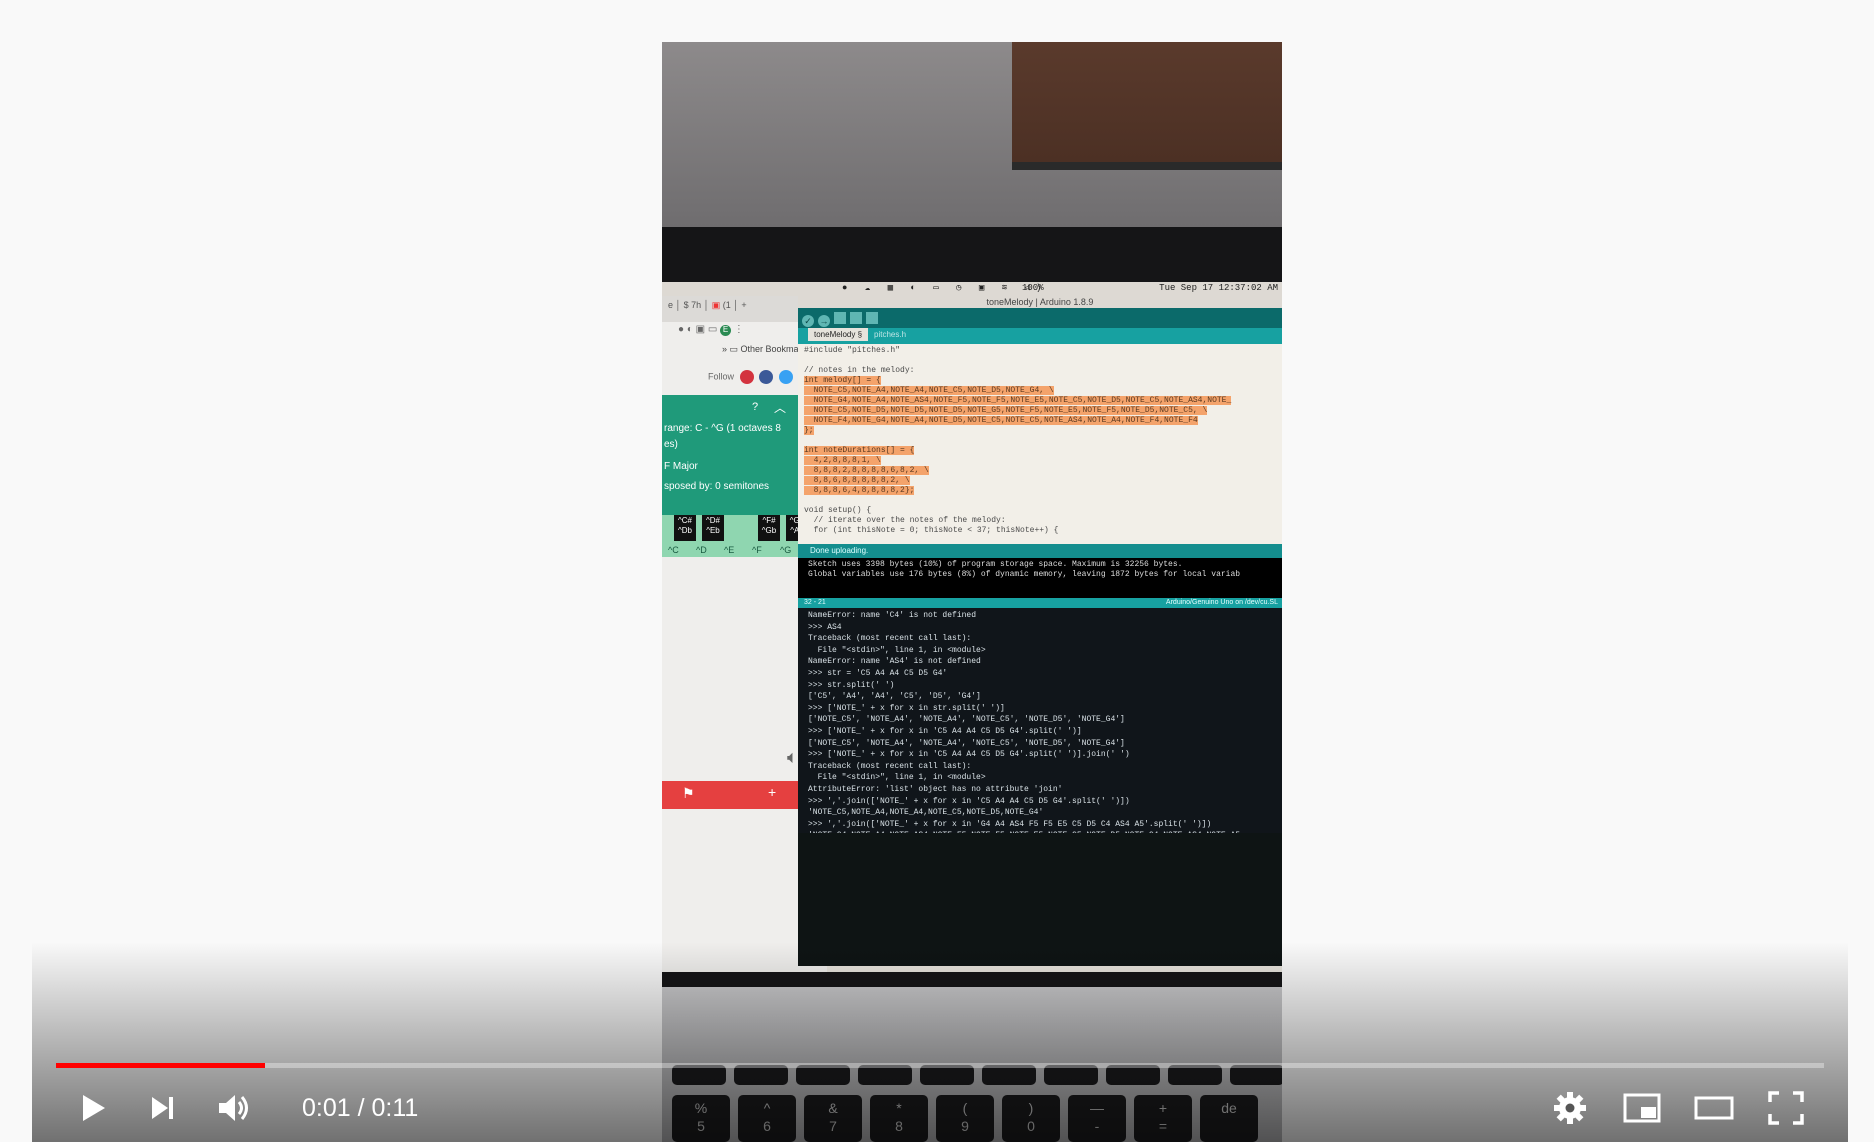 The height and width of the screenshot is (1142, 1874). Describe the element at coordinates (1033, 288) in the screenshot. I see `battery-percent: 100%` at that location.